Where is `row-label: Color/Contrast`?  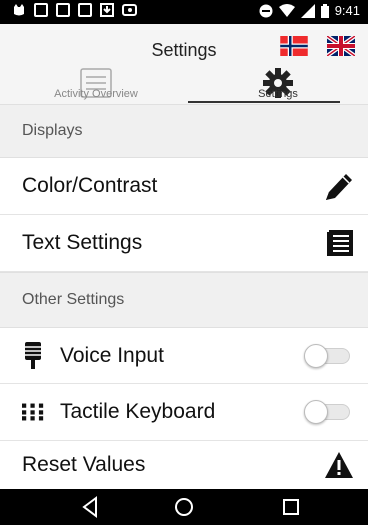 row-label: Color/Contrast is located at coordinates (90, 185).